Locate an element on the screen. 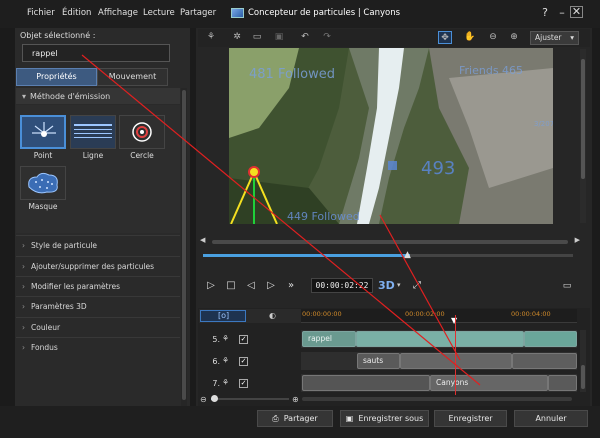 This screenshot has height=438, width=600. emission-line-tile is located at coordinates (93, 132).